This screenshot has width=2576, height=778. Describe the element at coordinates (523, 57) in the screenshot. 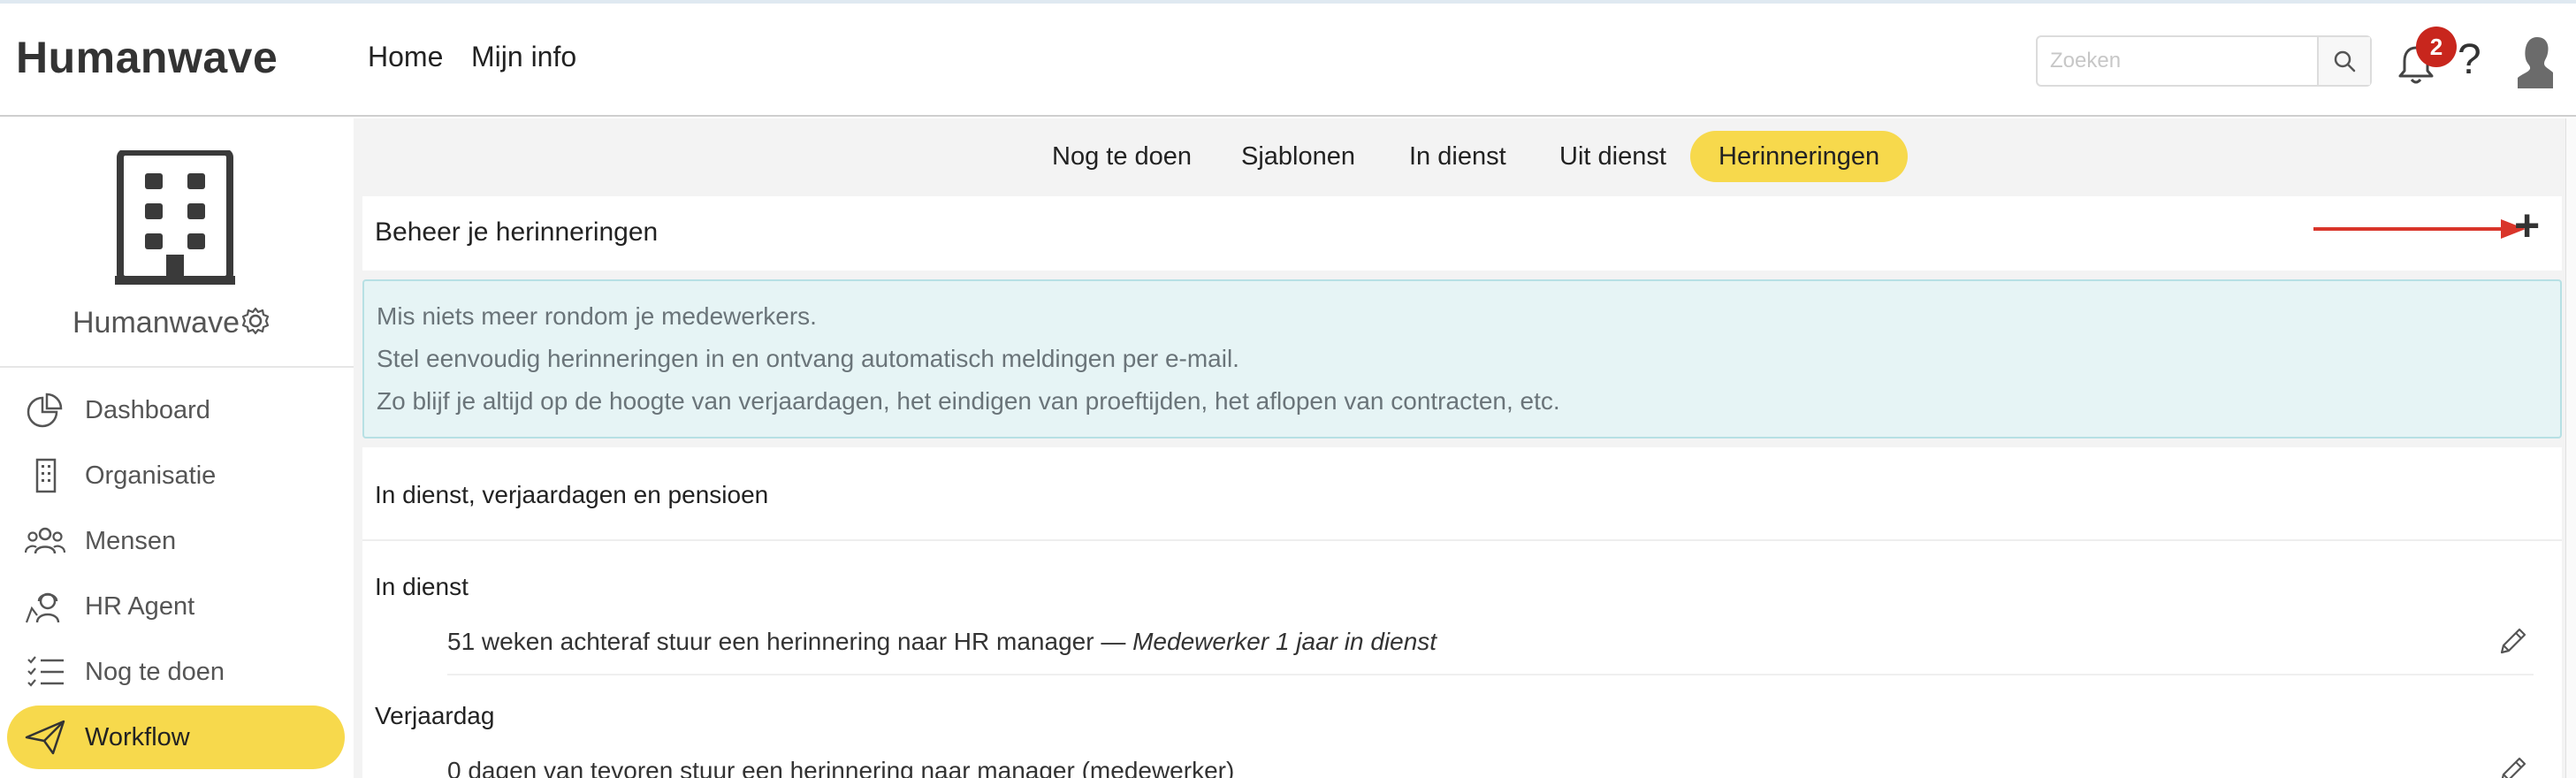

I see `nav-mijn-info-link: Mijn info` at that location.